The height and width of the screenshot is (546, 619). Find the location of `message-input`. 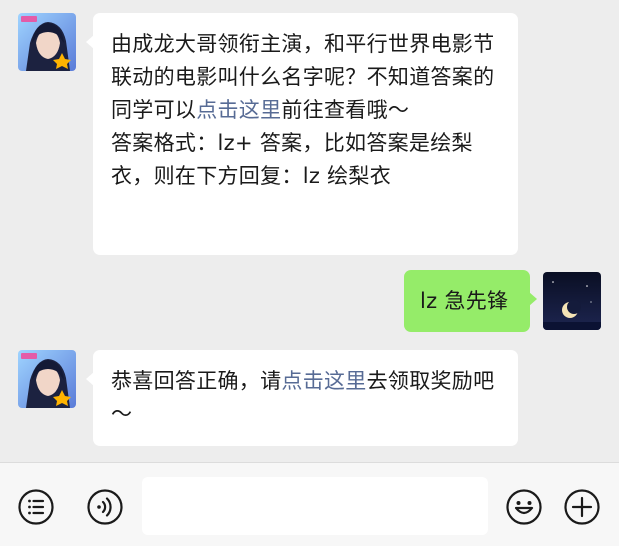

message-input is located at coordinates (315, 506).